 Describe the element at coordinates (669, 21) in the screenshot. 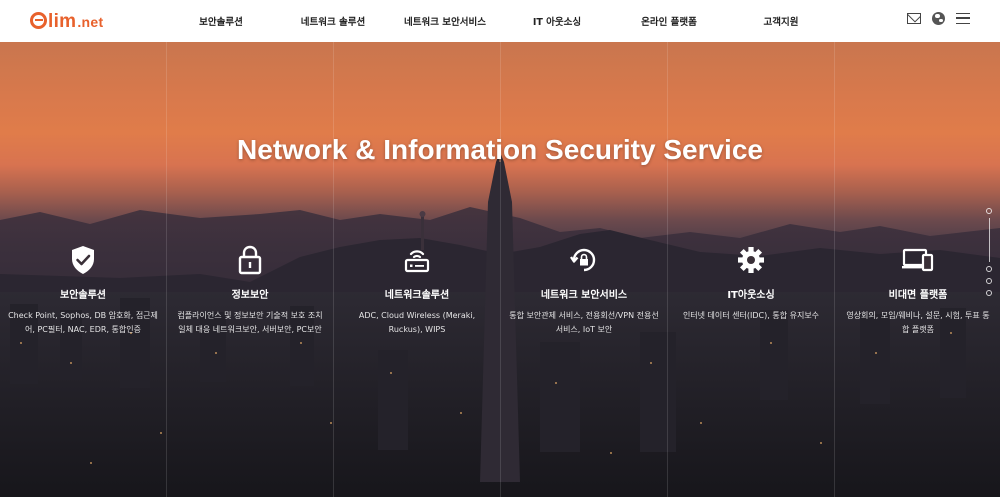

I see `nav-online-platform: 온라인 플랫폼` at that location.